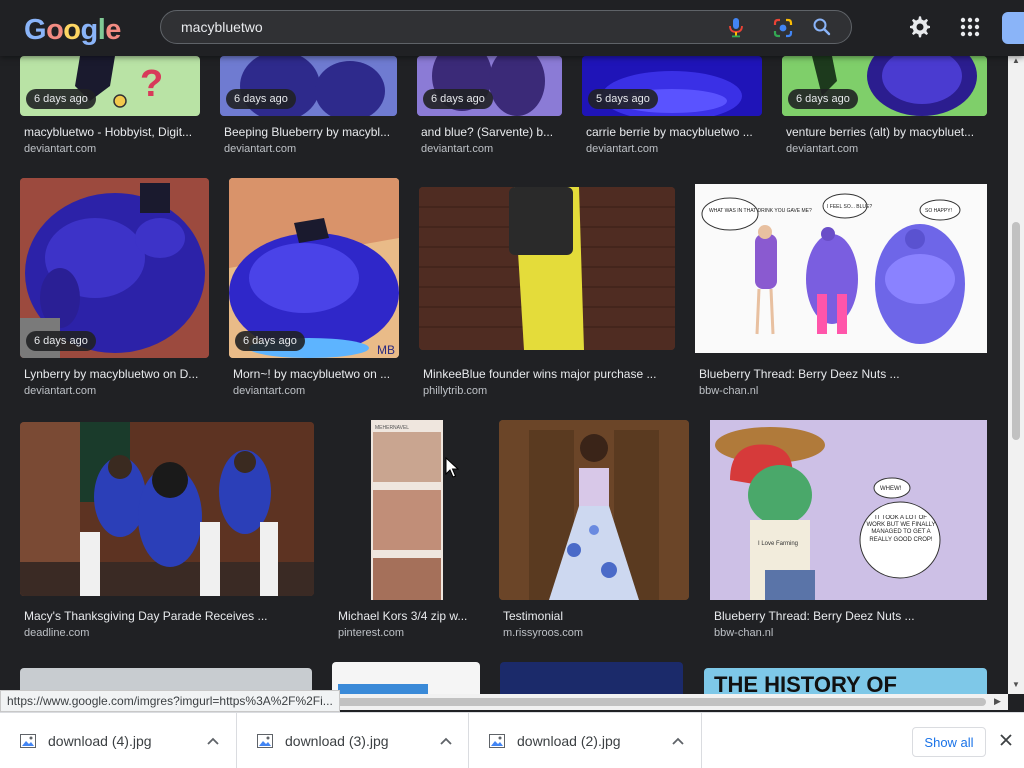 The height and width of the screenshot is (768, 1024). I want to click on mouse-cursor-icon, so click(452, 467).